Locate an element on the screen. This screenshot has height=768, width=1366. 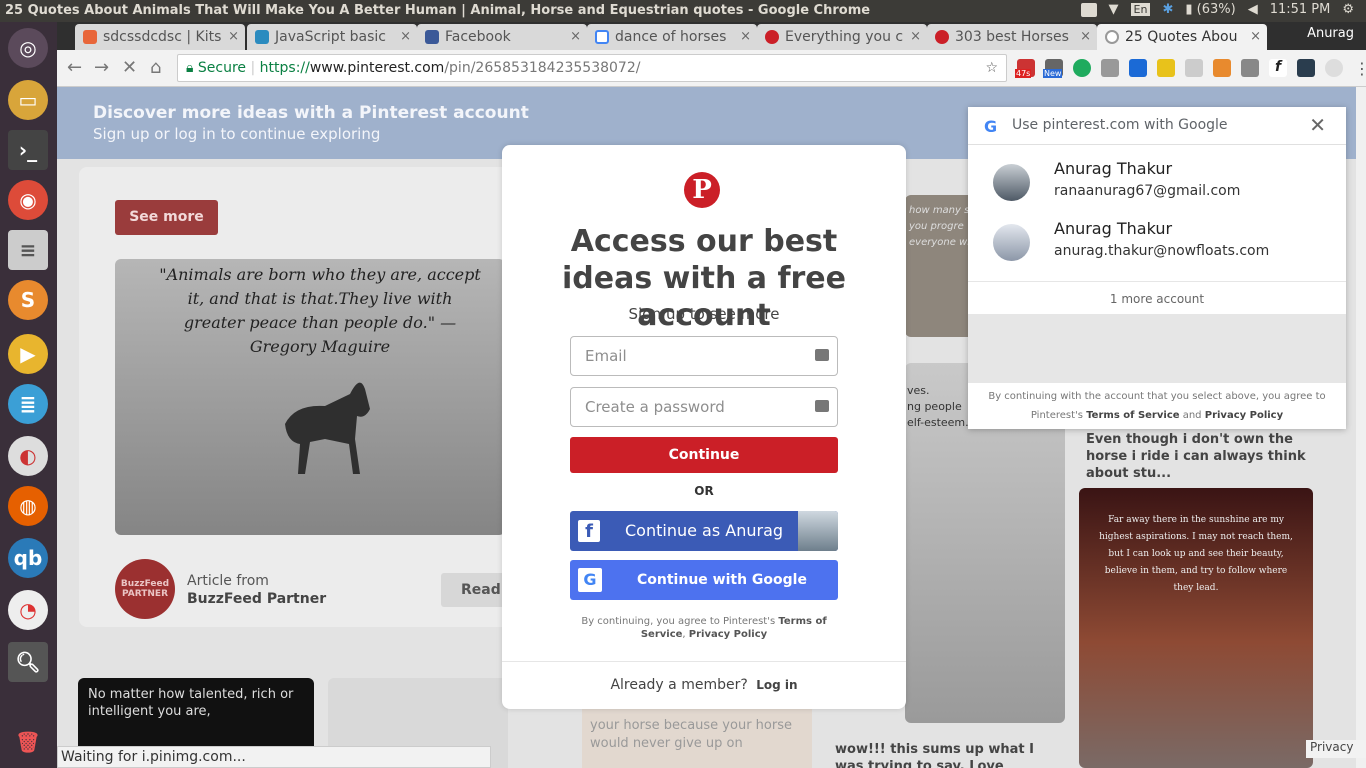
grammarly-icon is located at coordinates (1082, 68).